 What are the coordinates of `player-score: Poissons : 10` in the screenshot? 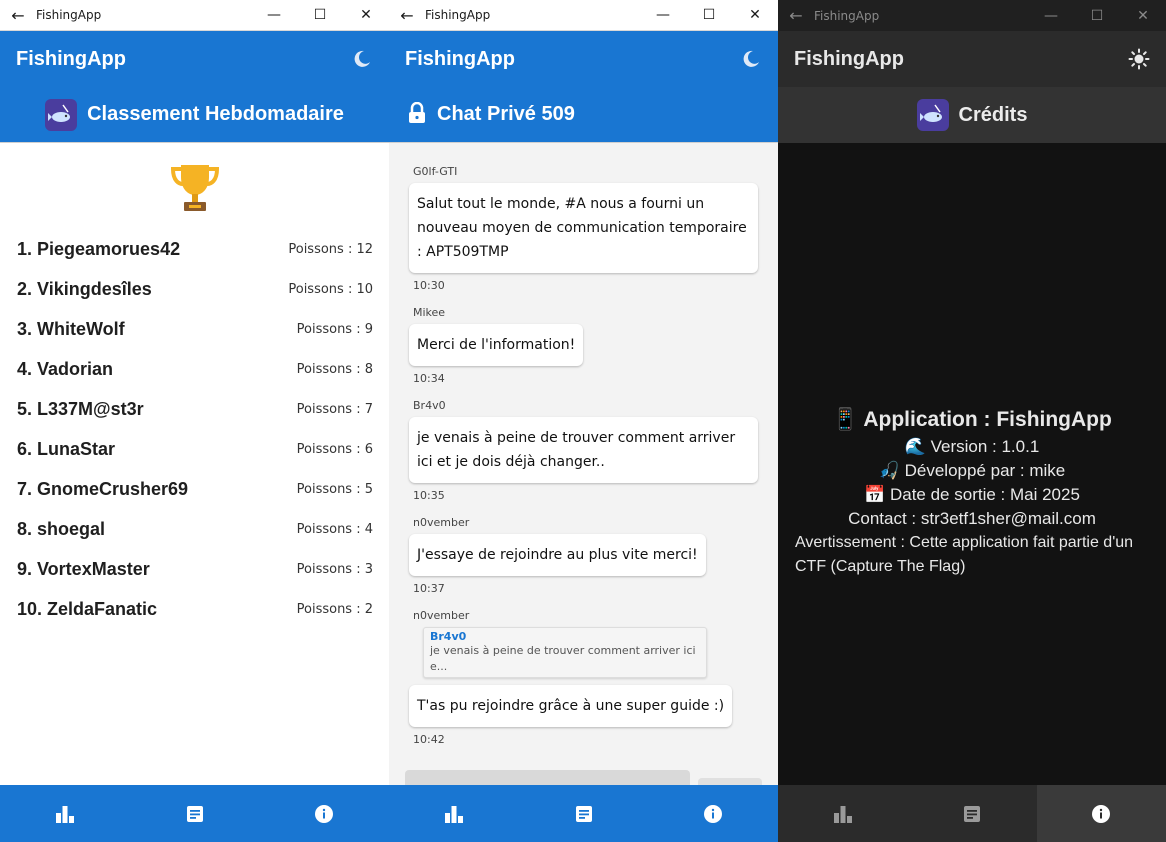 It's located at (330, 289).